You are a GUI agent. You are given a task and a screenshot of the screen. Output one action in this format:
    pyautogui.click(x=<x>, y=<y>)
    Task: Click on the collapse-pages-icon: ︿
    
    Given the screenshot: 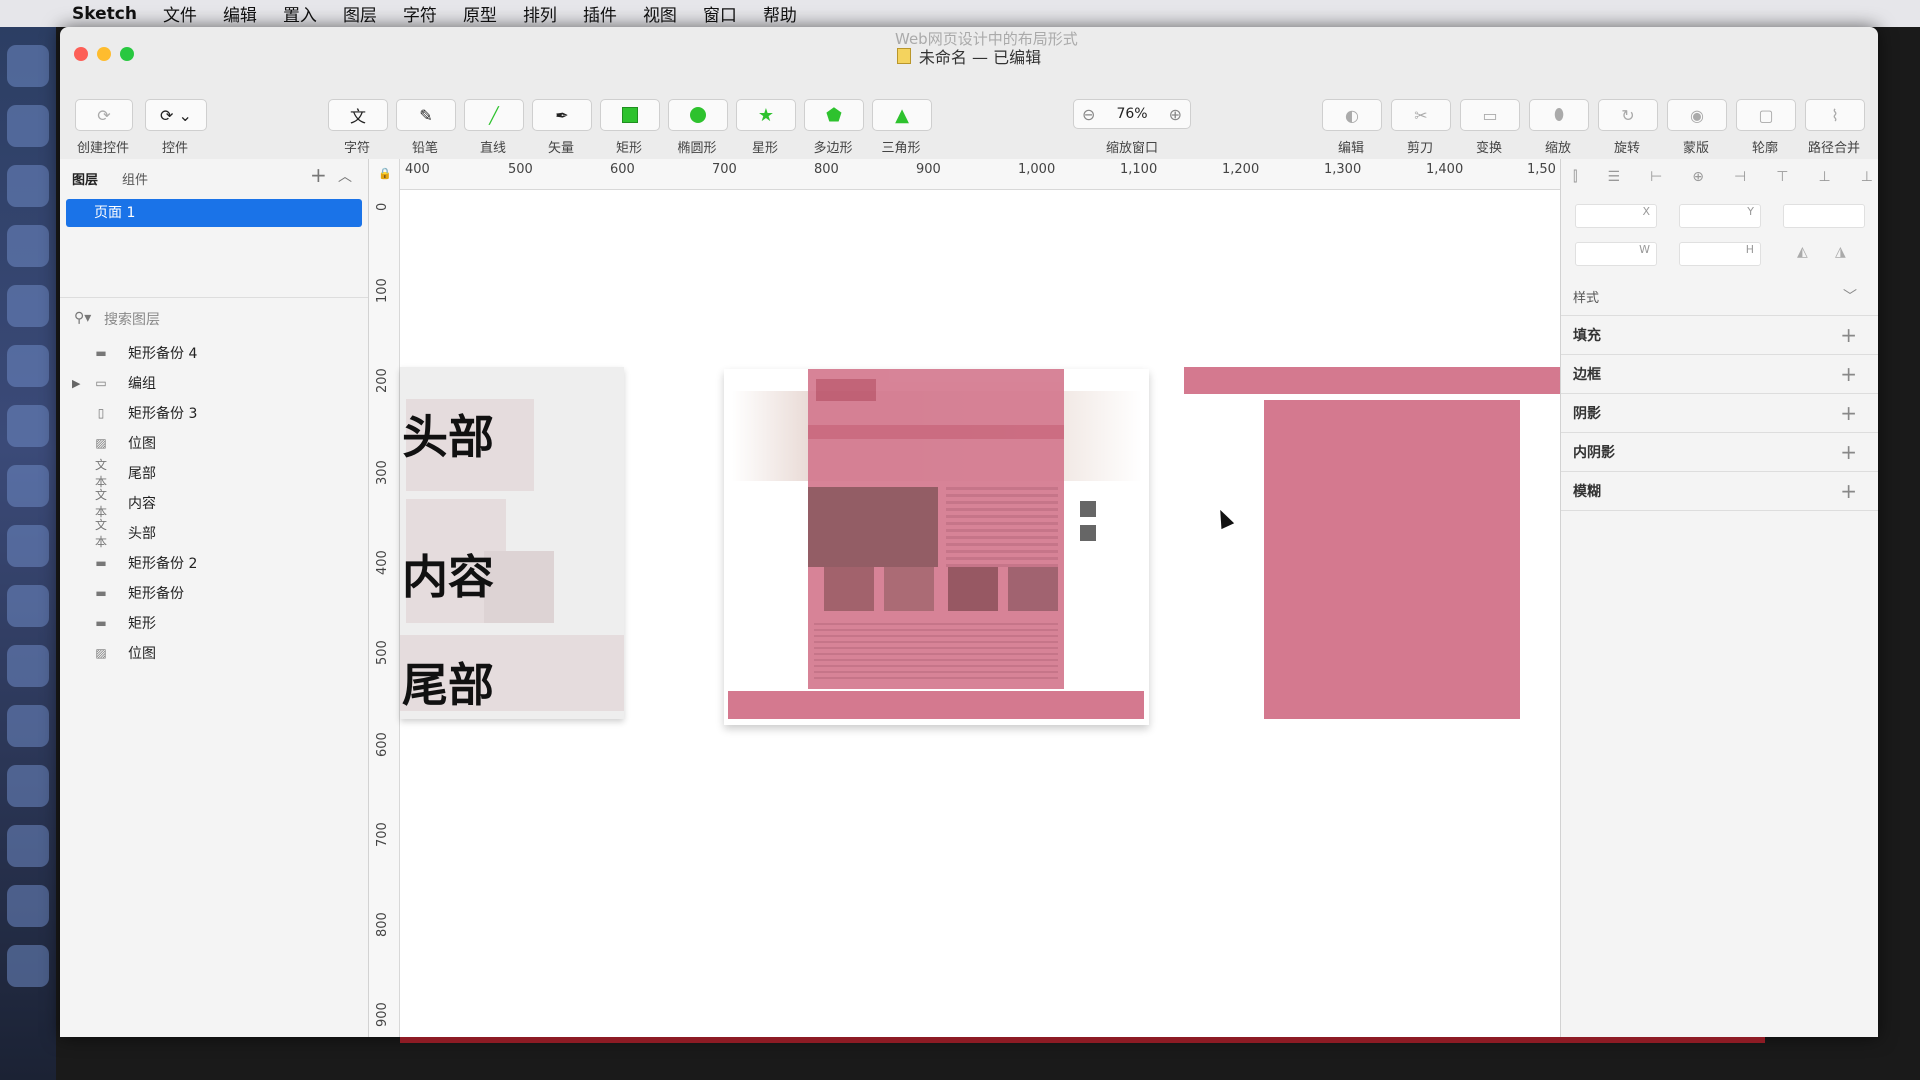 What is the action you would take?
    pyautogui.click(x=345, y=176)
    